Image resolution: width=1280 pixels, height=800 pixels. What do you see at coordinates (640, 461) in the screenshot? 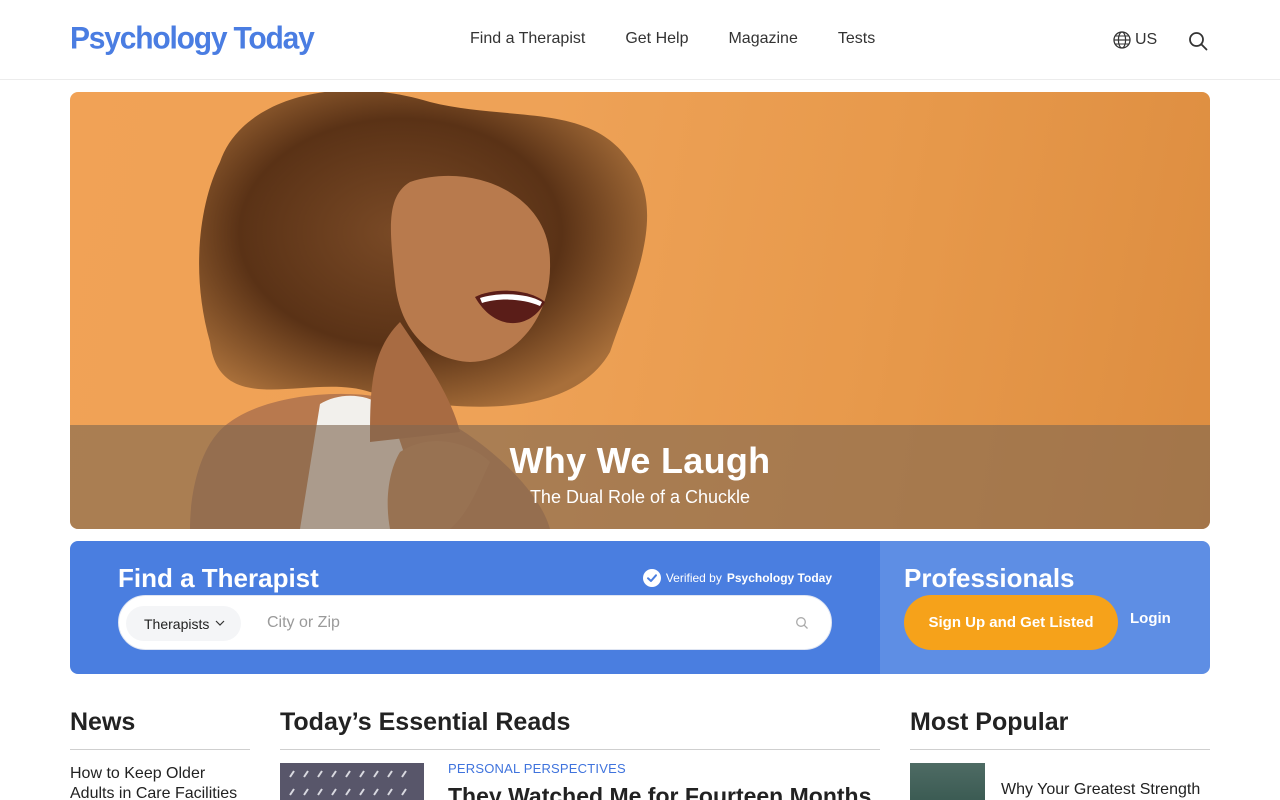
I see `hero-title: Why We Laugh` at bounding box center [640, 461].